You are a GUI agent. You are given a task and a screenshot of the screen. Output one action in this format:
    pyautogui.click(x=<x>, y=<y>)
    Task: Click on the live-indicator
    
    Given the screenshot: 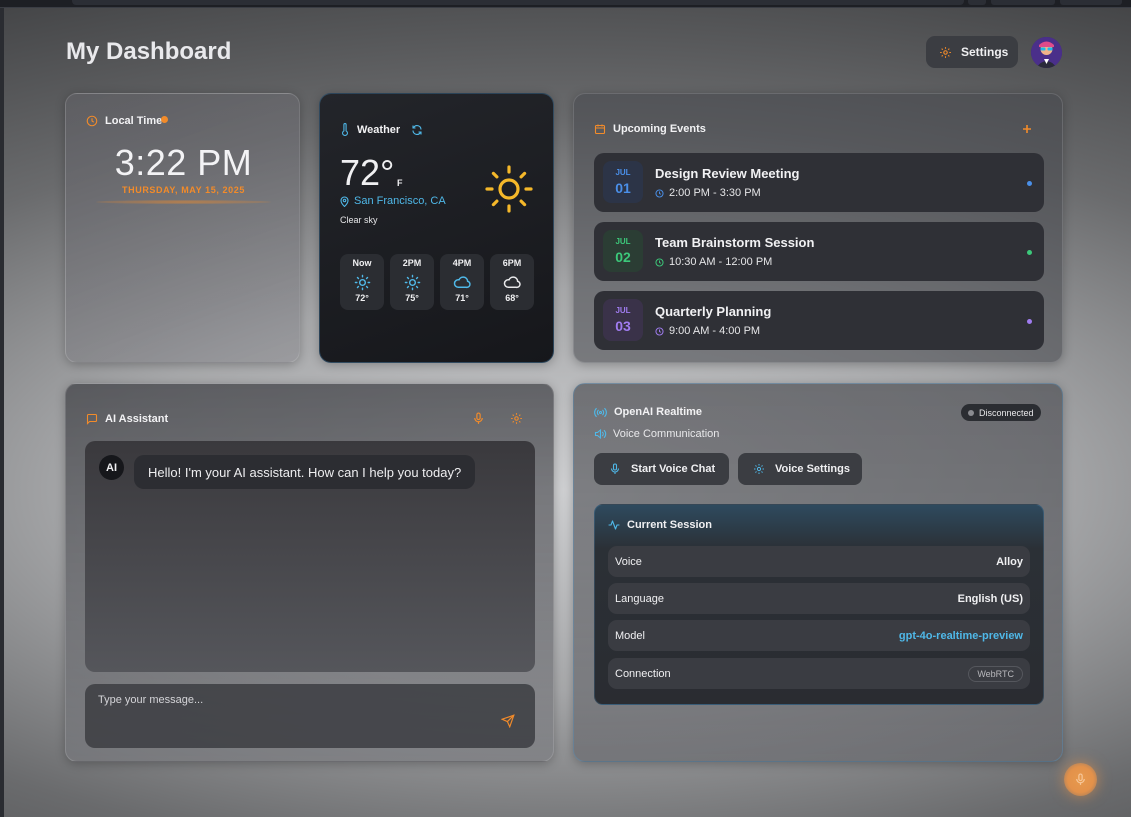 What is the action you would take?
    pyautogui.click(x=165, y=119)
    